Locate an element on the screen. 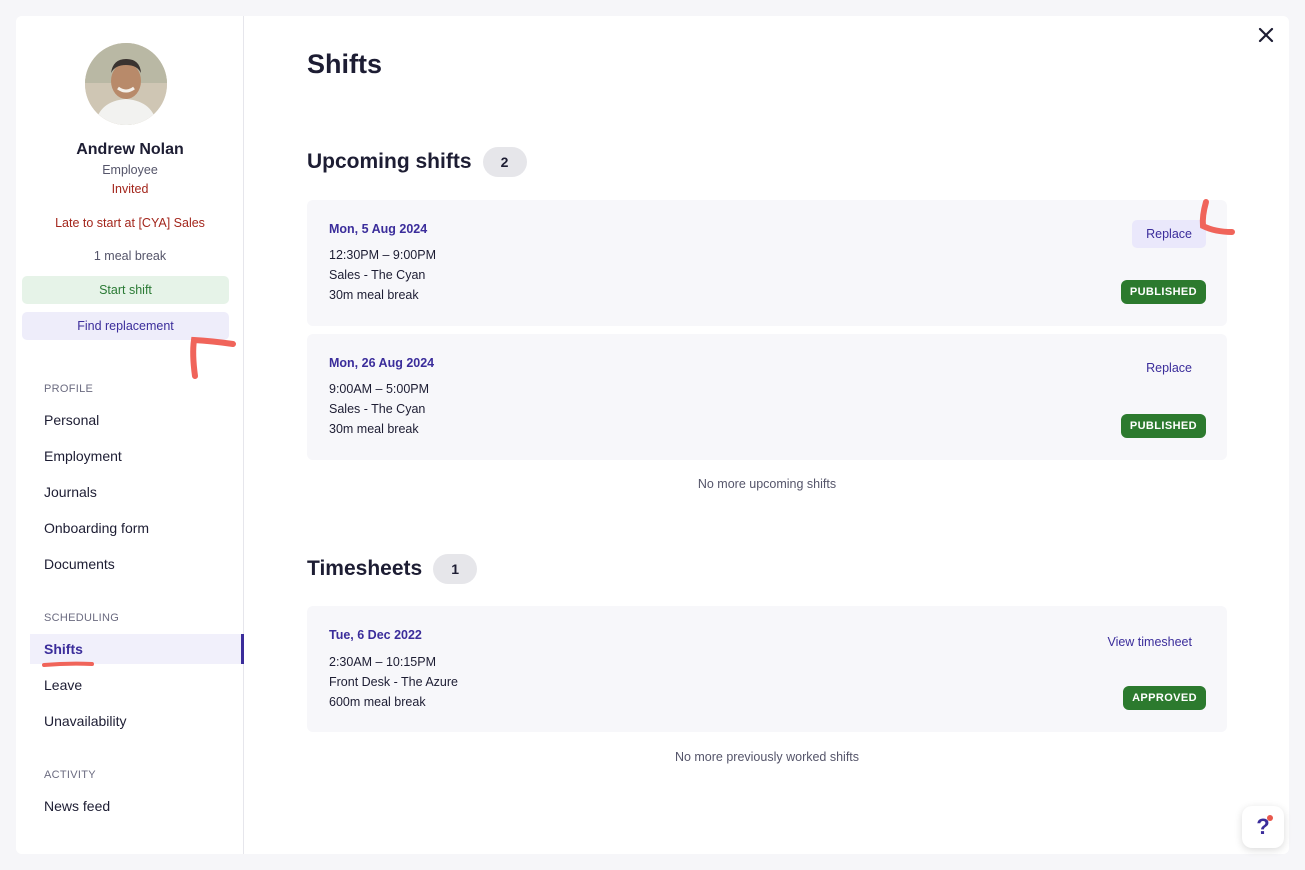 This screenshot has height=870, width=1305. shift-date: Mon, 5 Aug 2024 is located at coordinates (378, 229).